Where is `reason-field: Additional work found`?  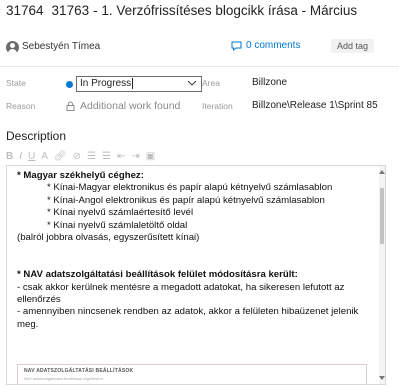 reason-field: Additional work found is located at coordinates (123, 106).